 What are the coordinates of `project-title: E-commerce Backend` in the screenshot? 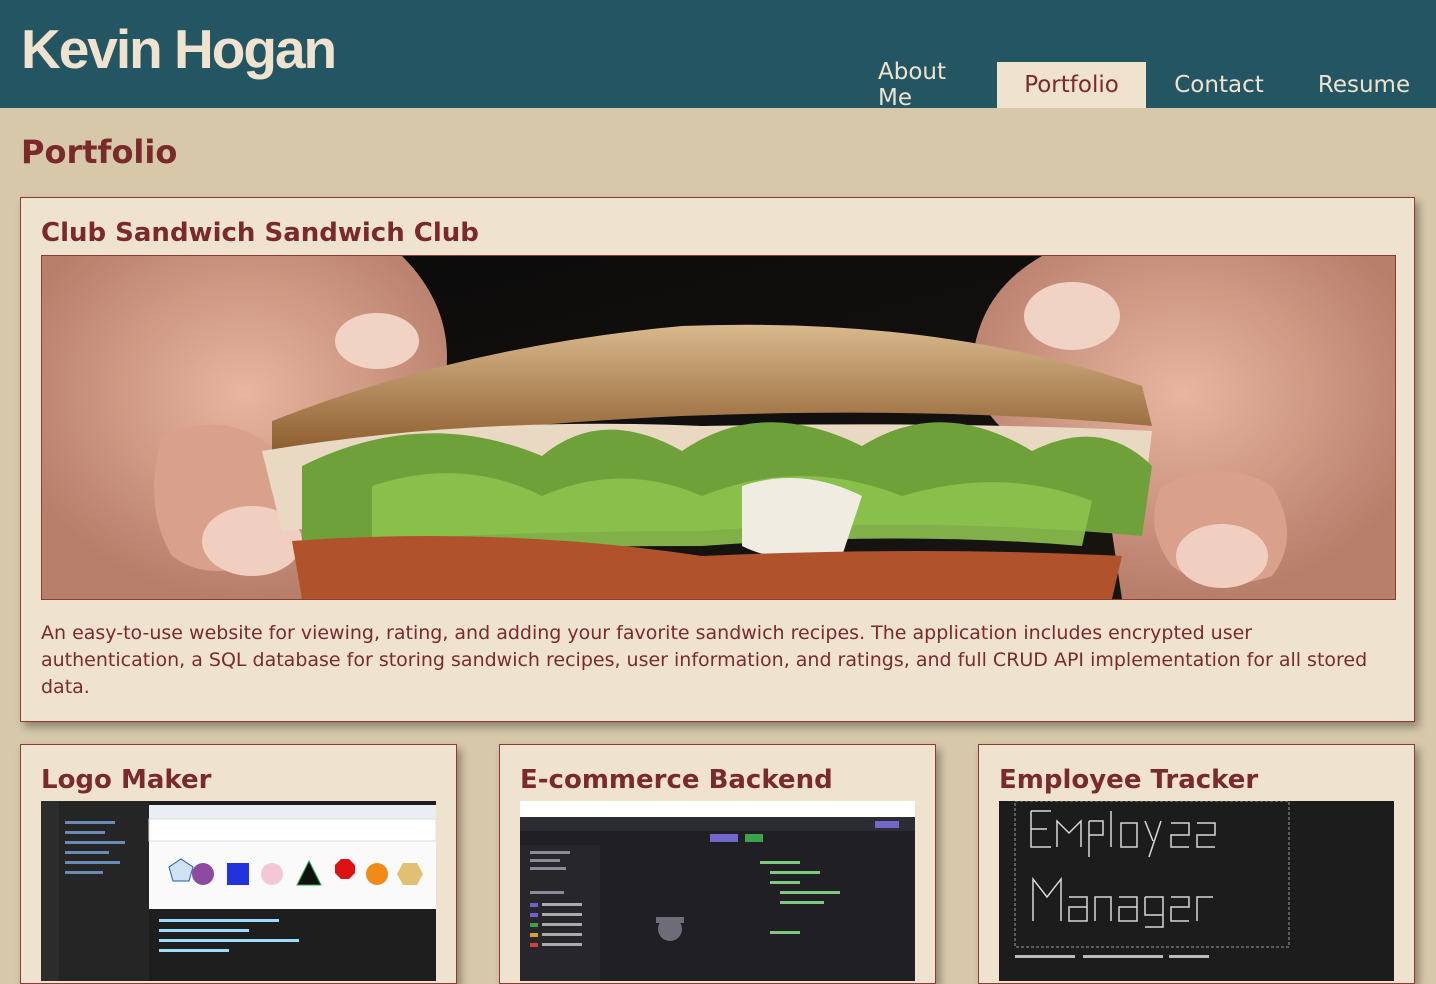 It's located at (676, 780).